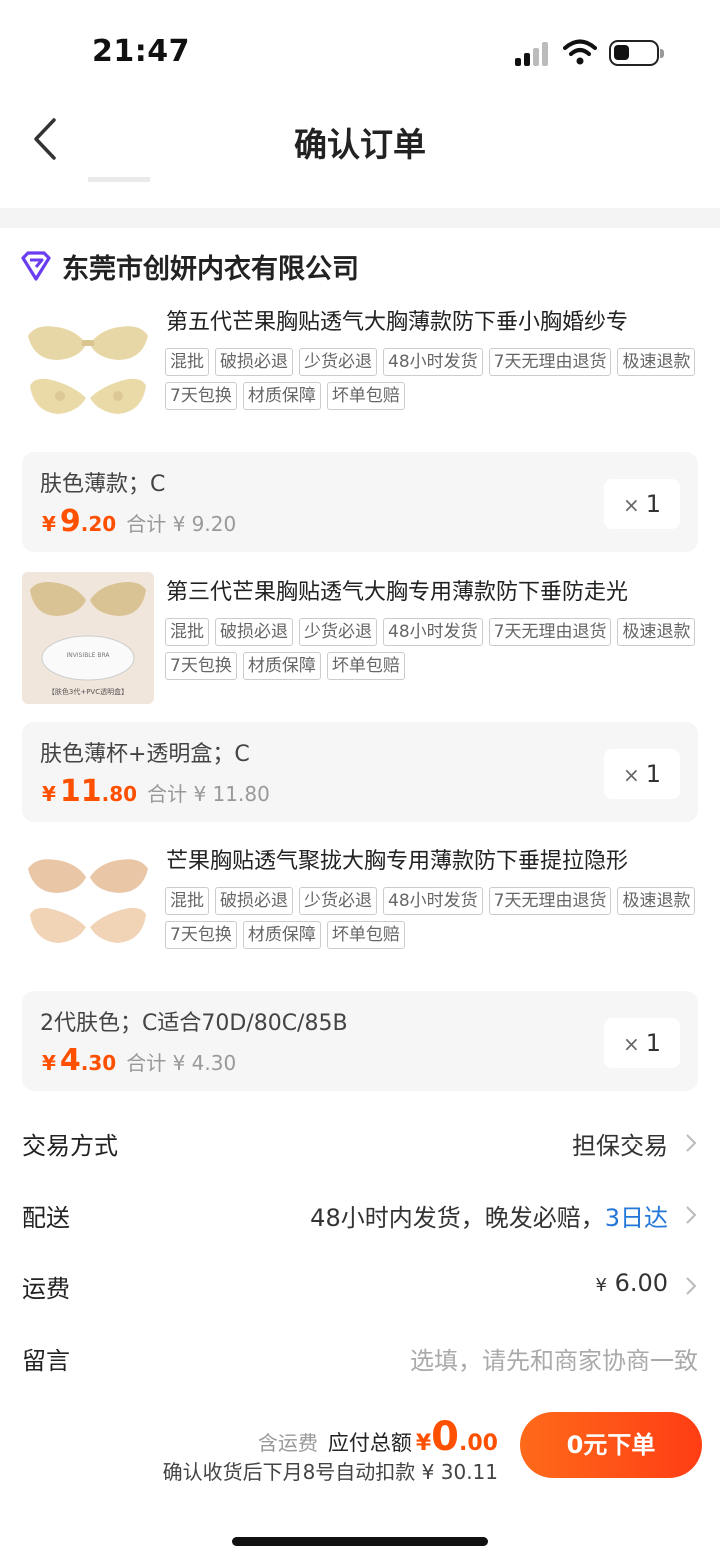 The width and height of the screenshot is (720, 1560). I want to click on product-title: 芒果胸贴透气聚拢大胸专用薄款防下垂提拉隐形, so click(436, 859).